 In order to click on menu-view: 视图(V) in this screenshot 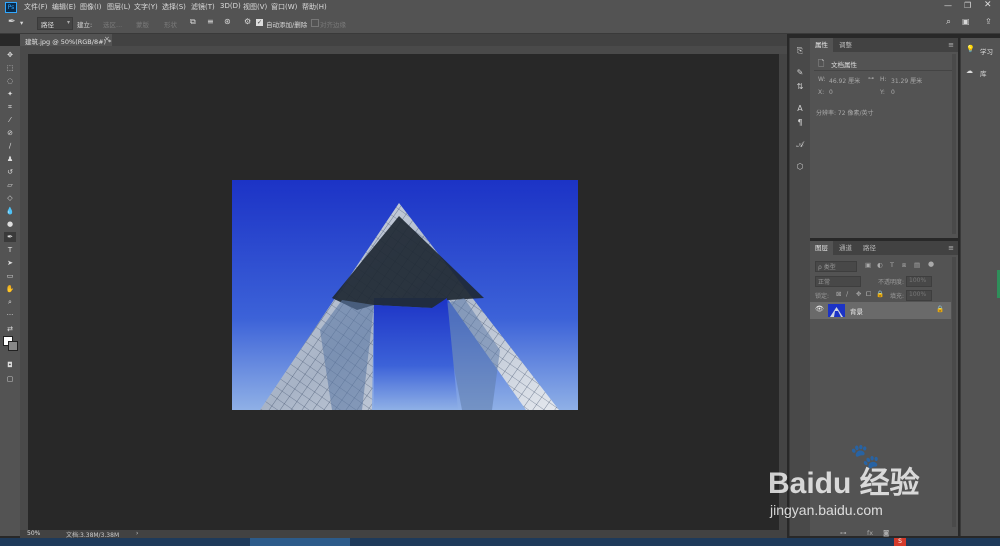, I will do `click(255, 7)`.